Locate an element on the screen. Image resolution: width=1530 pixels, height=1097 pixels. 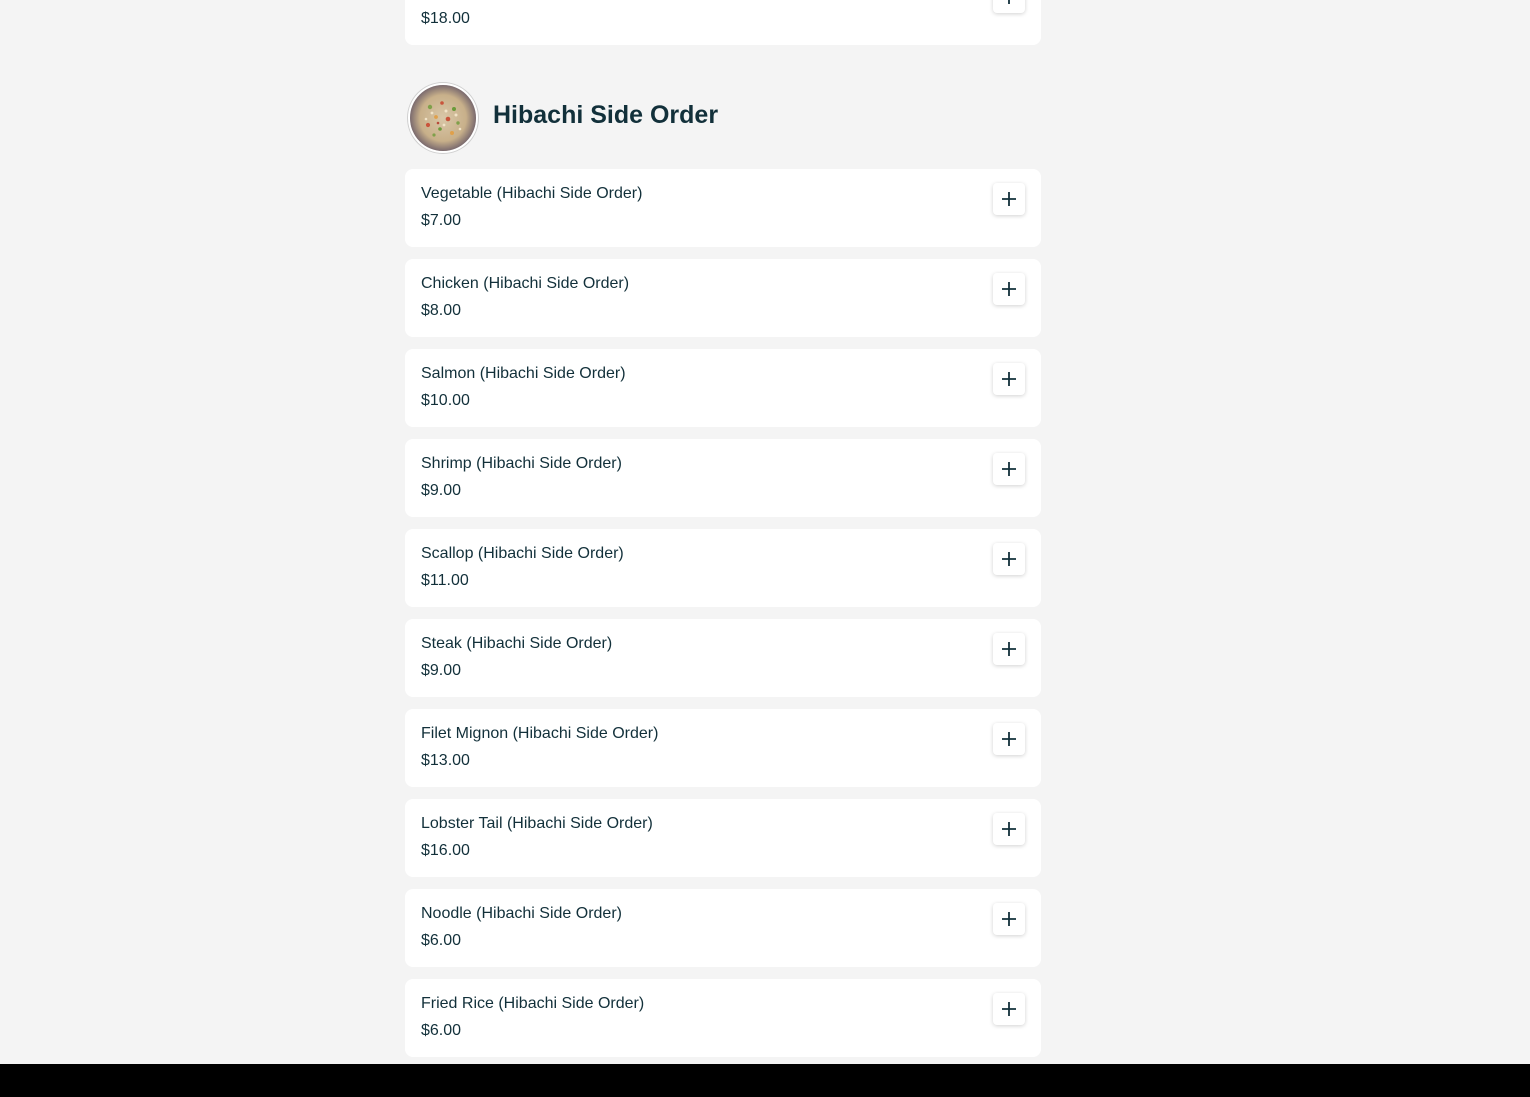
item-name: Fried Rice (Hibachi Side Order) is located at coordinates (533, 1003).